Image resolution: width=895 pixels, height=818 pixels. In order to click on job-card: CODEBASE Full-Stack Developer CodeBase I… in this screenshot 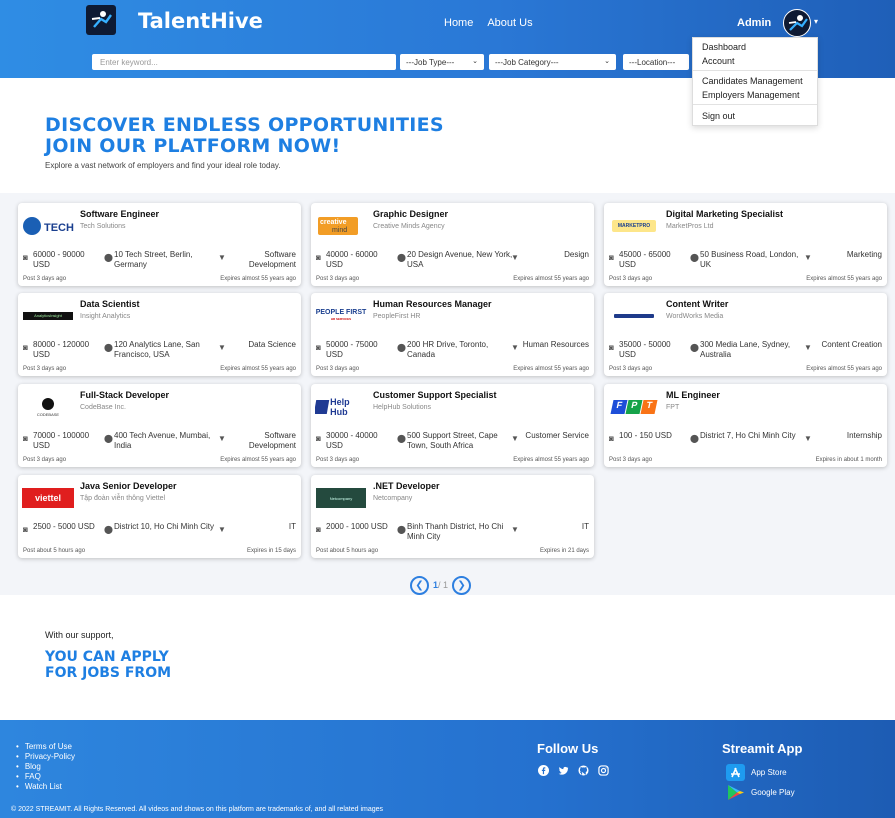, I will do `click(159, 425)`.